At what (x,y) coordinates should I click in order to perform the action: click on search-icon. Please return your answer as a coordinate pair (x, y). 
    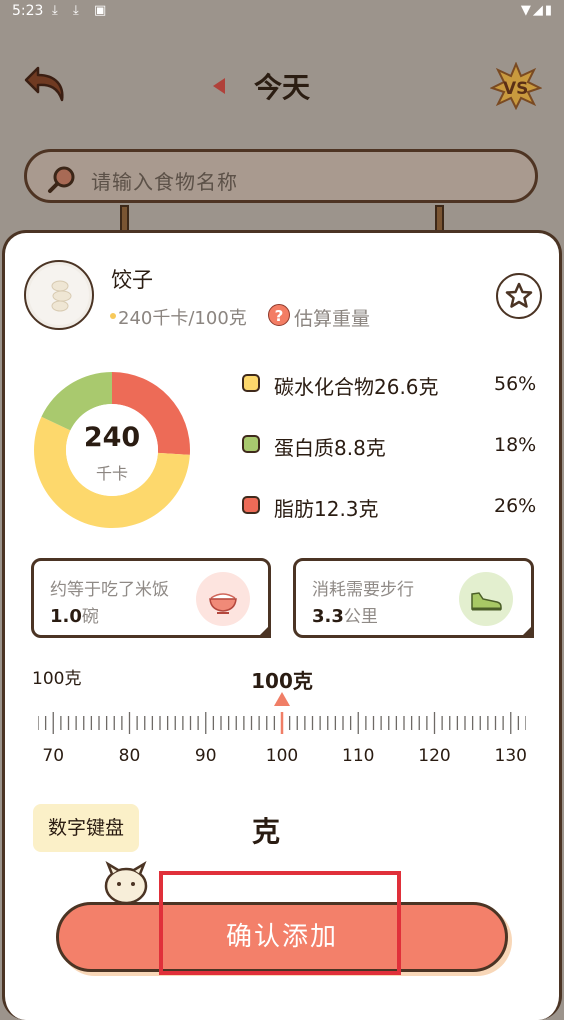
    Looking at the image, I should click on (61, 179).